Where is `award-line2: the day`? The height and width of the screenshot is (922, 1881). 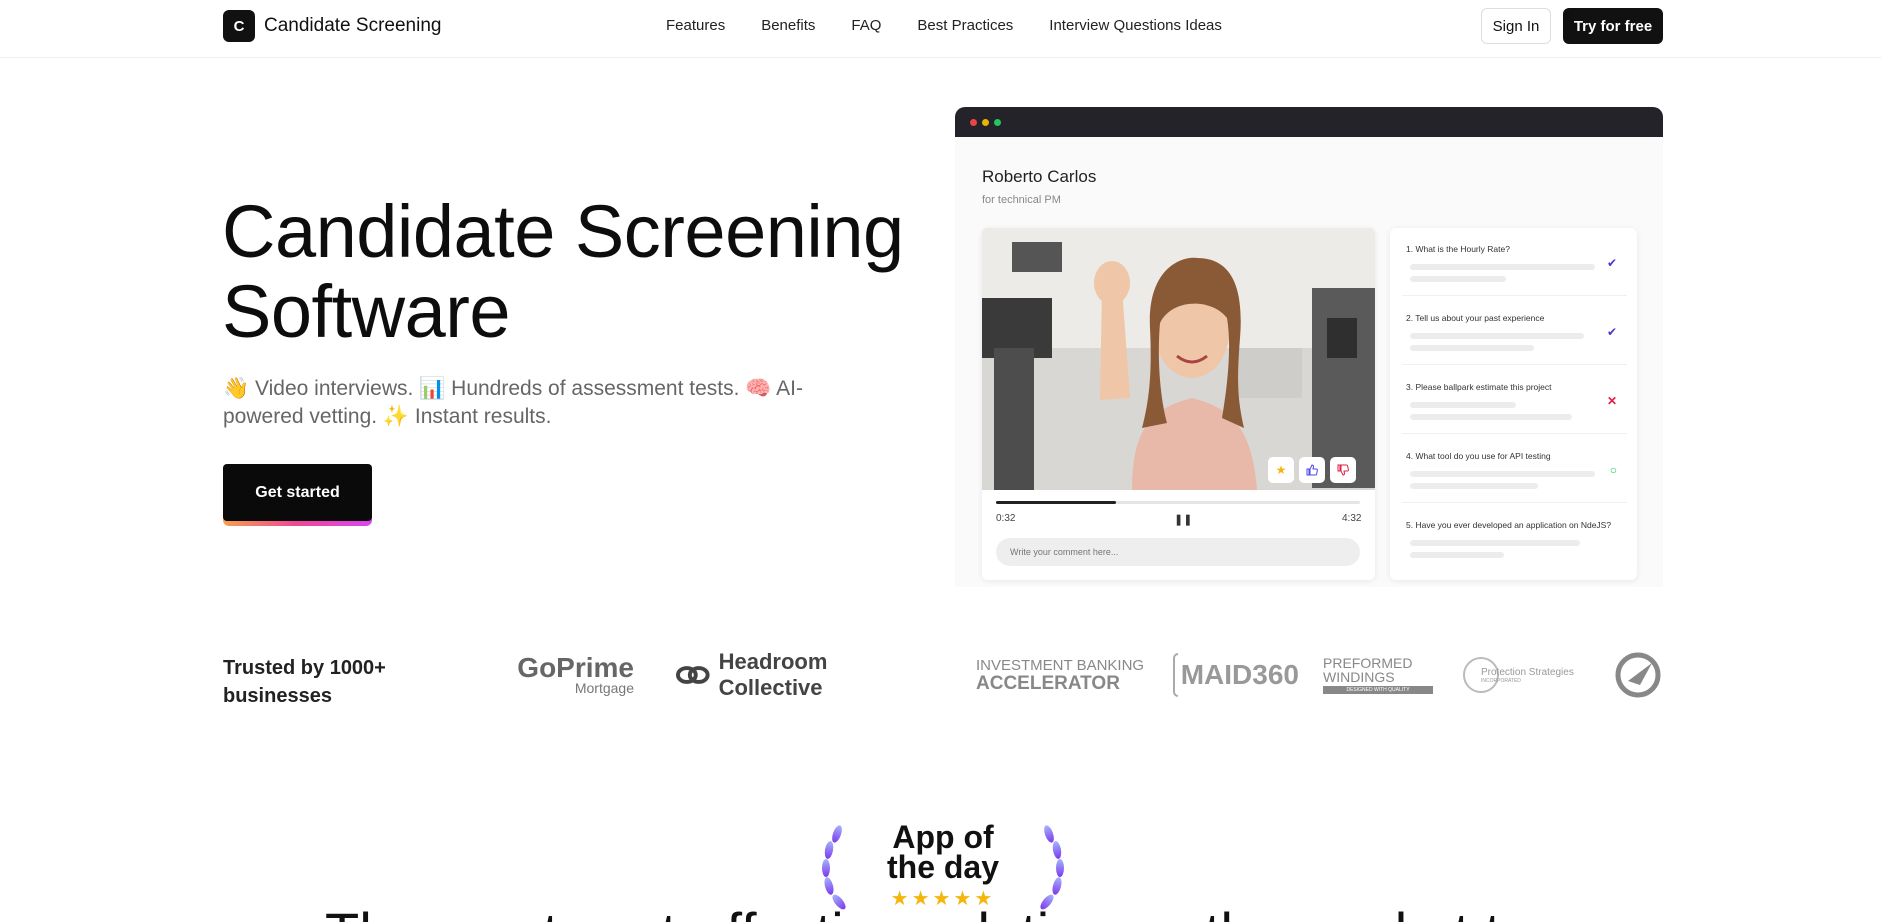 award-line2: the day is located at coordinates (943, 867).